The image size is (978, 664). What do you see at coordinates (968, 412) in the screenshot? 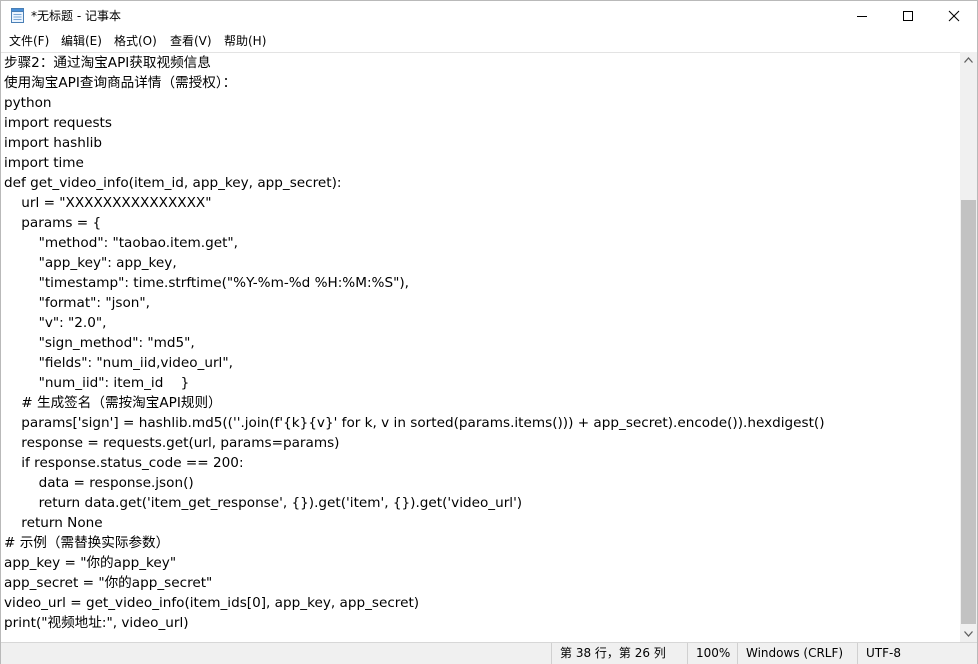
I see `scroll-thumb` at bounding box center [968, 412].